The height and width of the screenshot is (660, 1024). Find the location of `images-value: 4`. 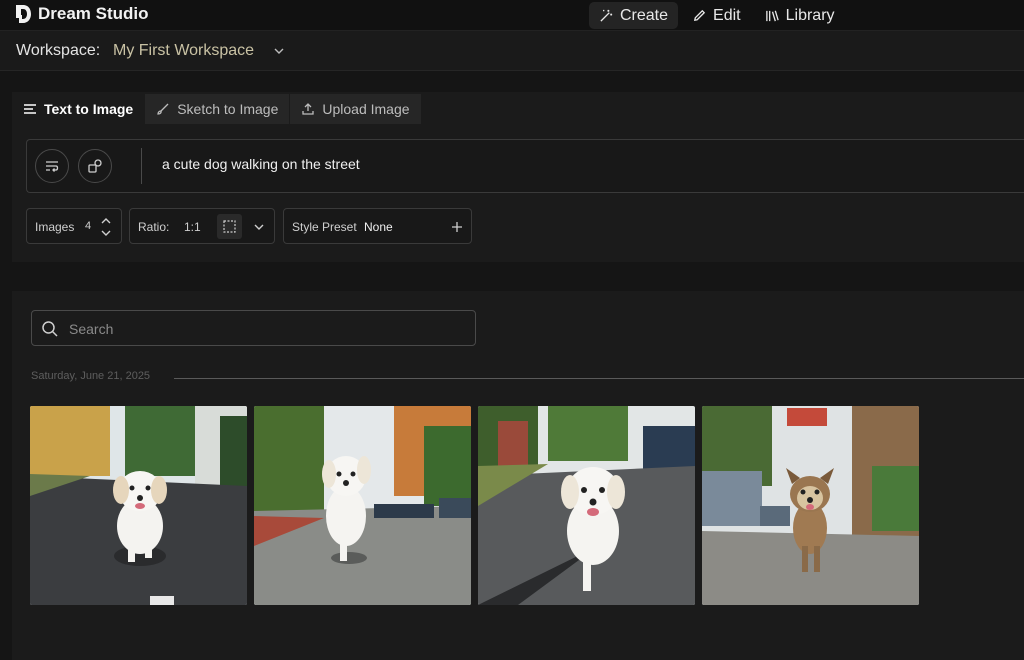

images-value: 4 is located at coordinates (88, 226).